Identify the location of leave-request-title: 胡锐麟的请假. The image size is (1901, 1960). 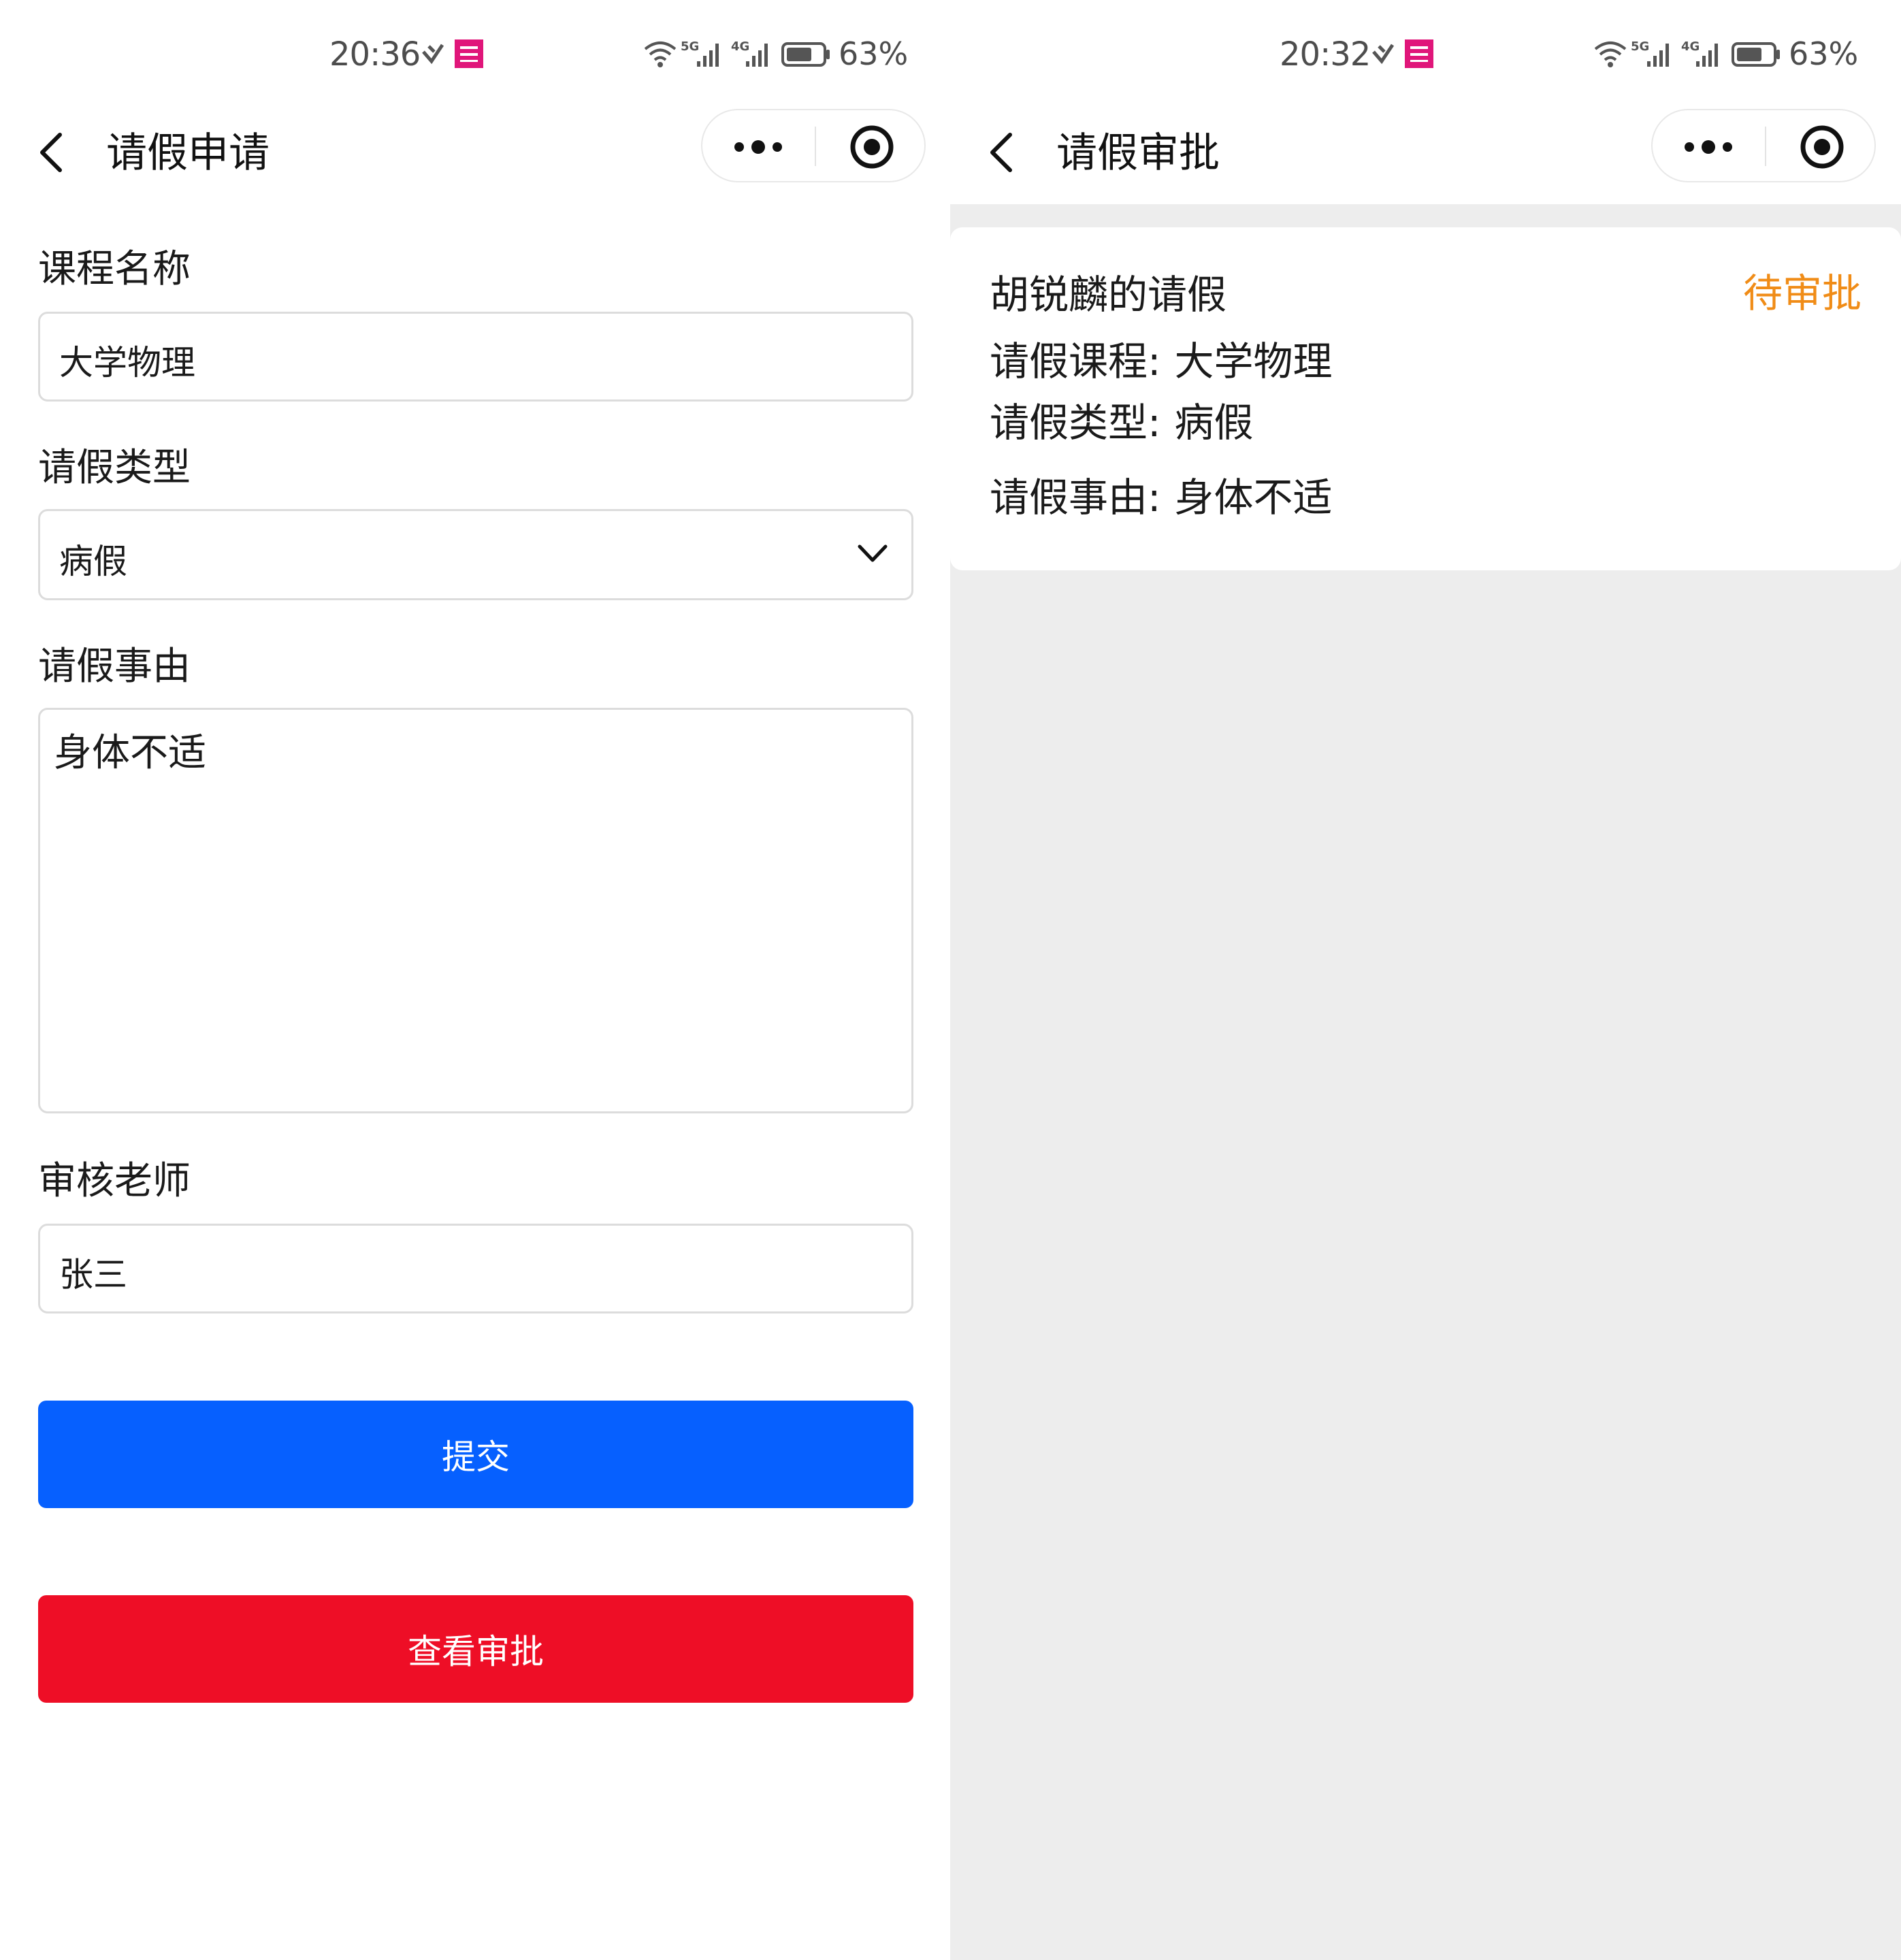
(1108, 295).